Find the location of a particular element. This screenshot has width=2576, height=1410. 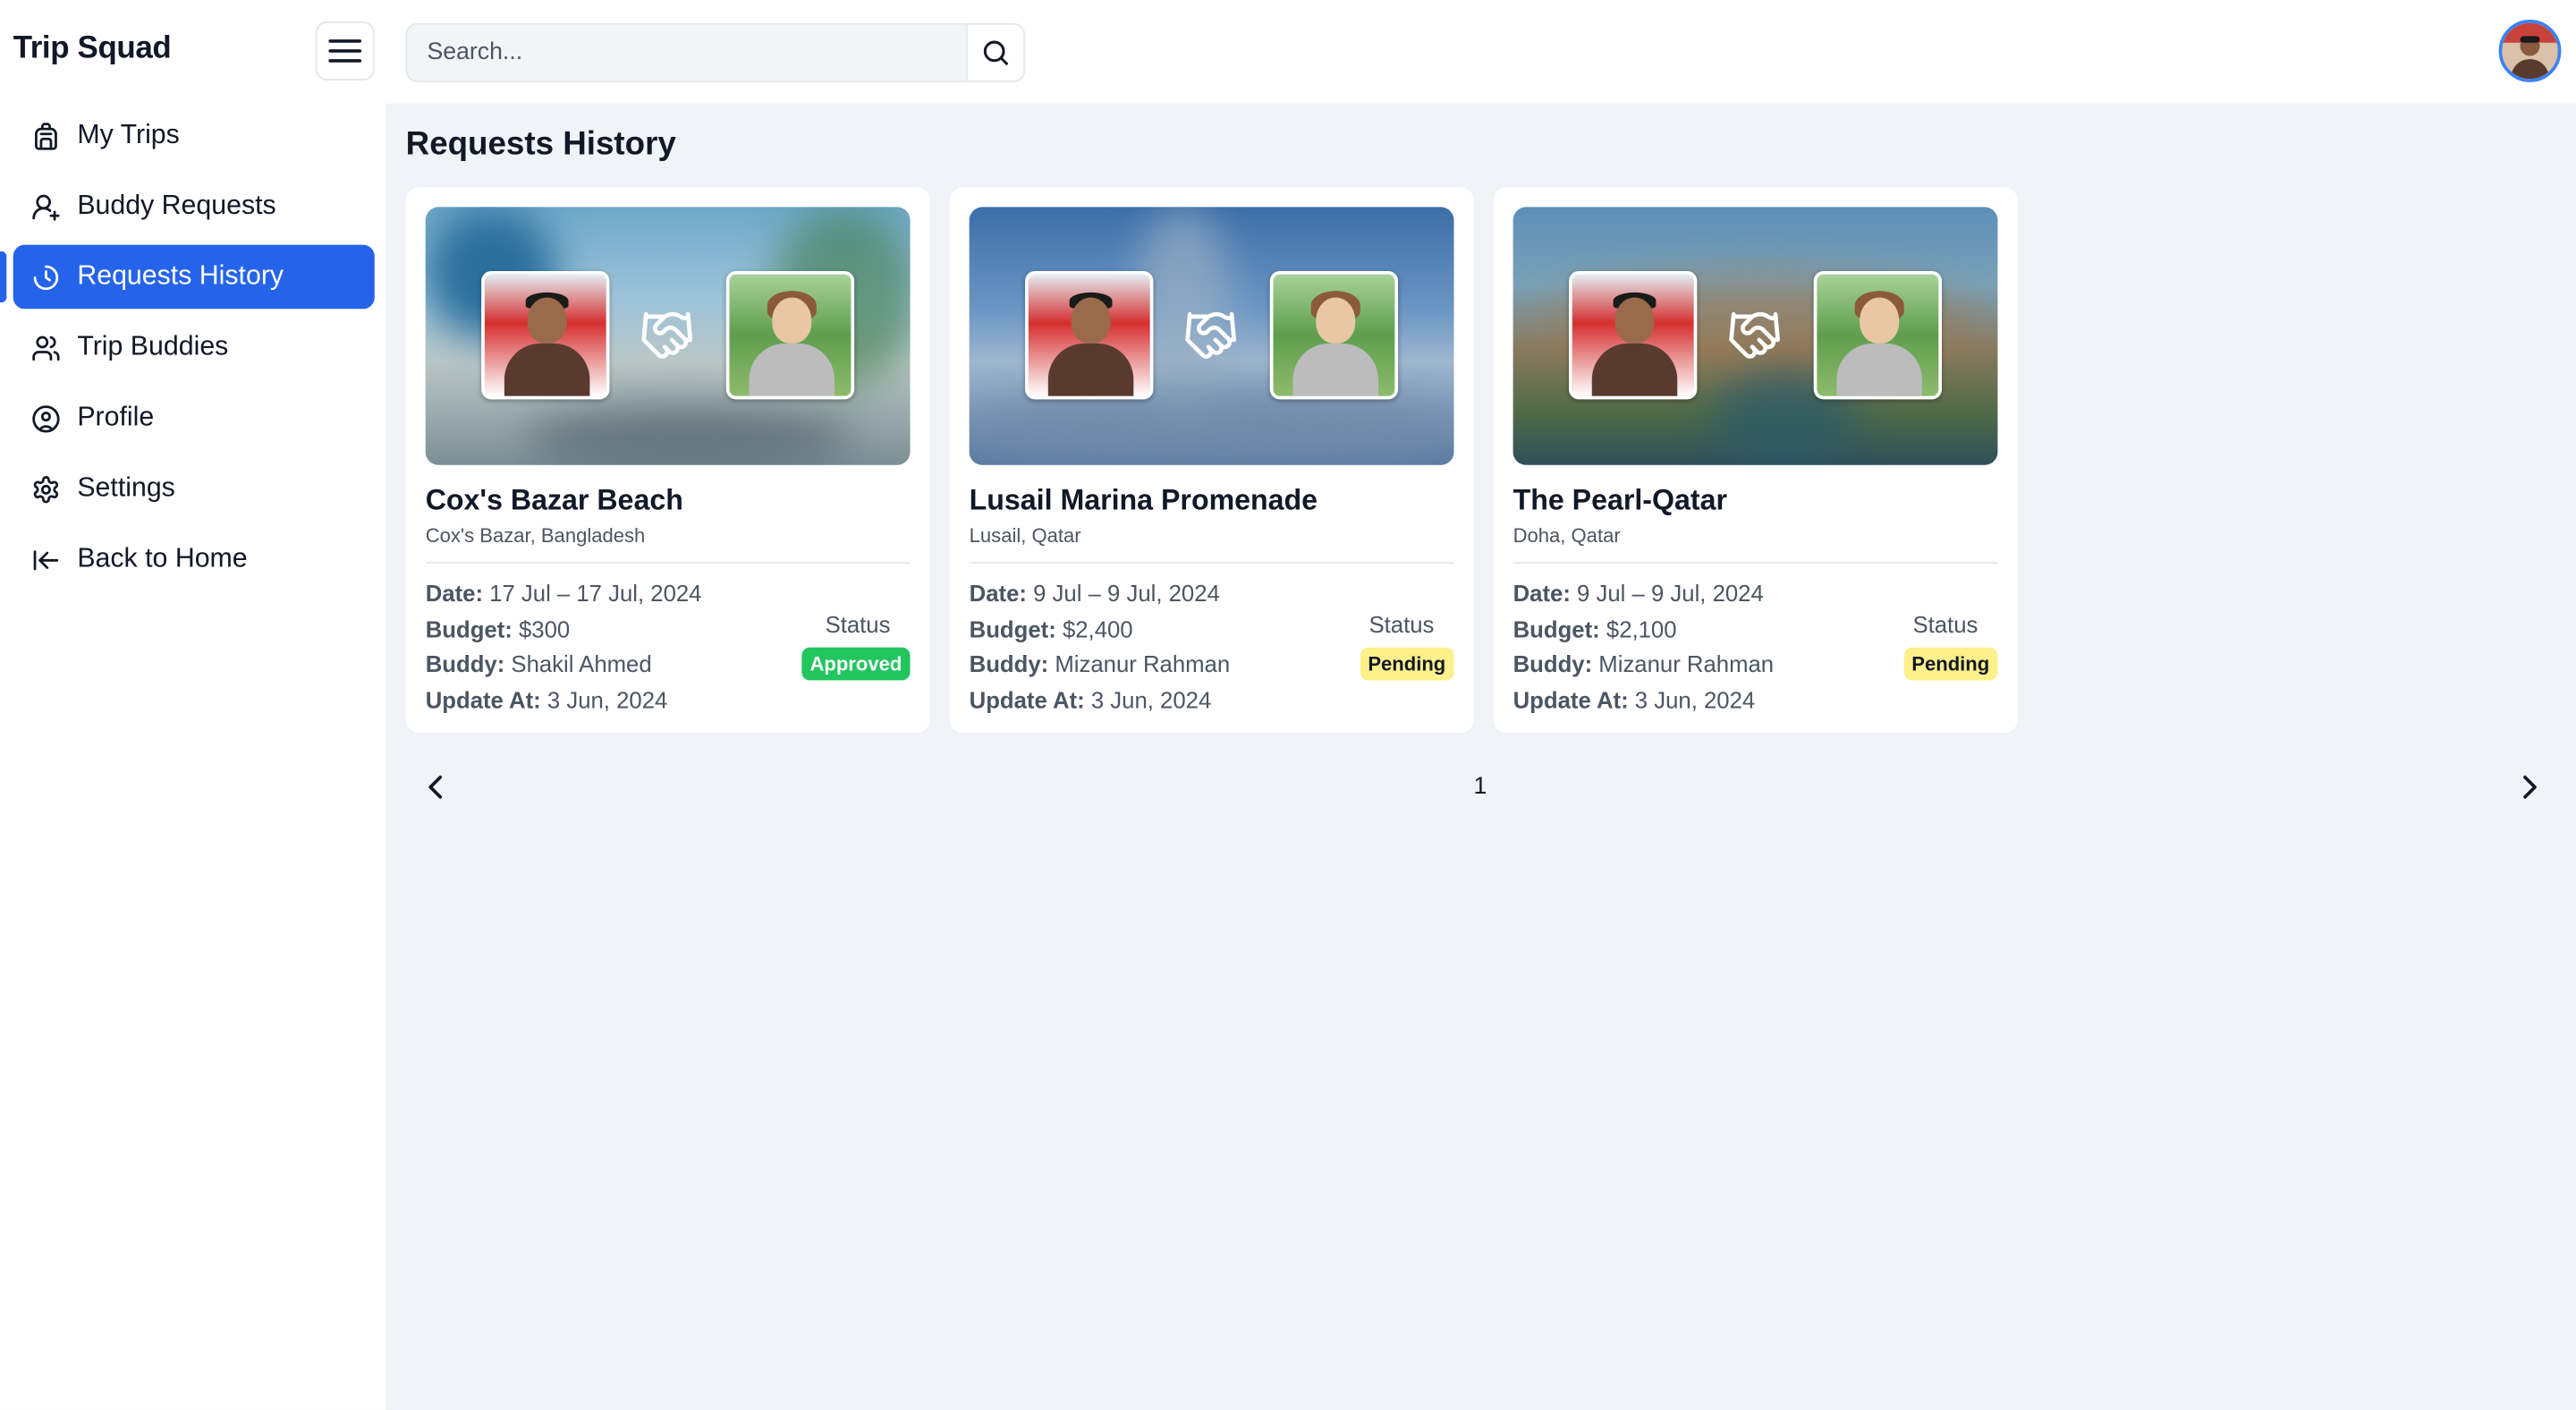

sidebar-item-label: Back to Home is located at coordinates (162, 559).